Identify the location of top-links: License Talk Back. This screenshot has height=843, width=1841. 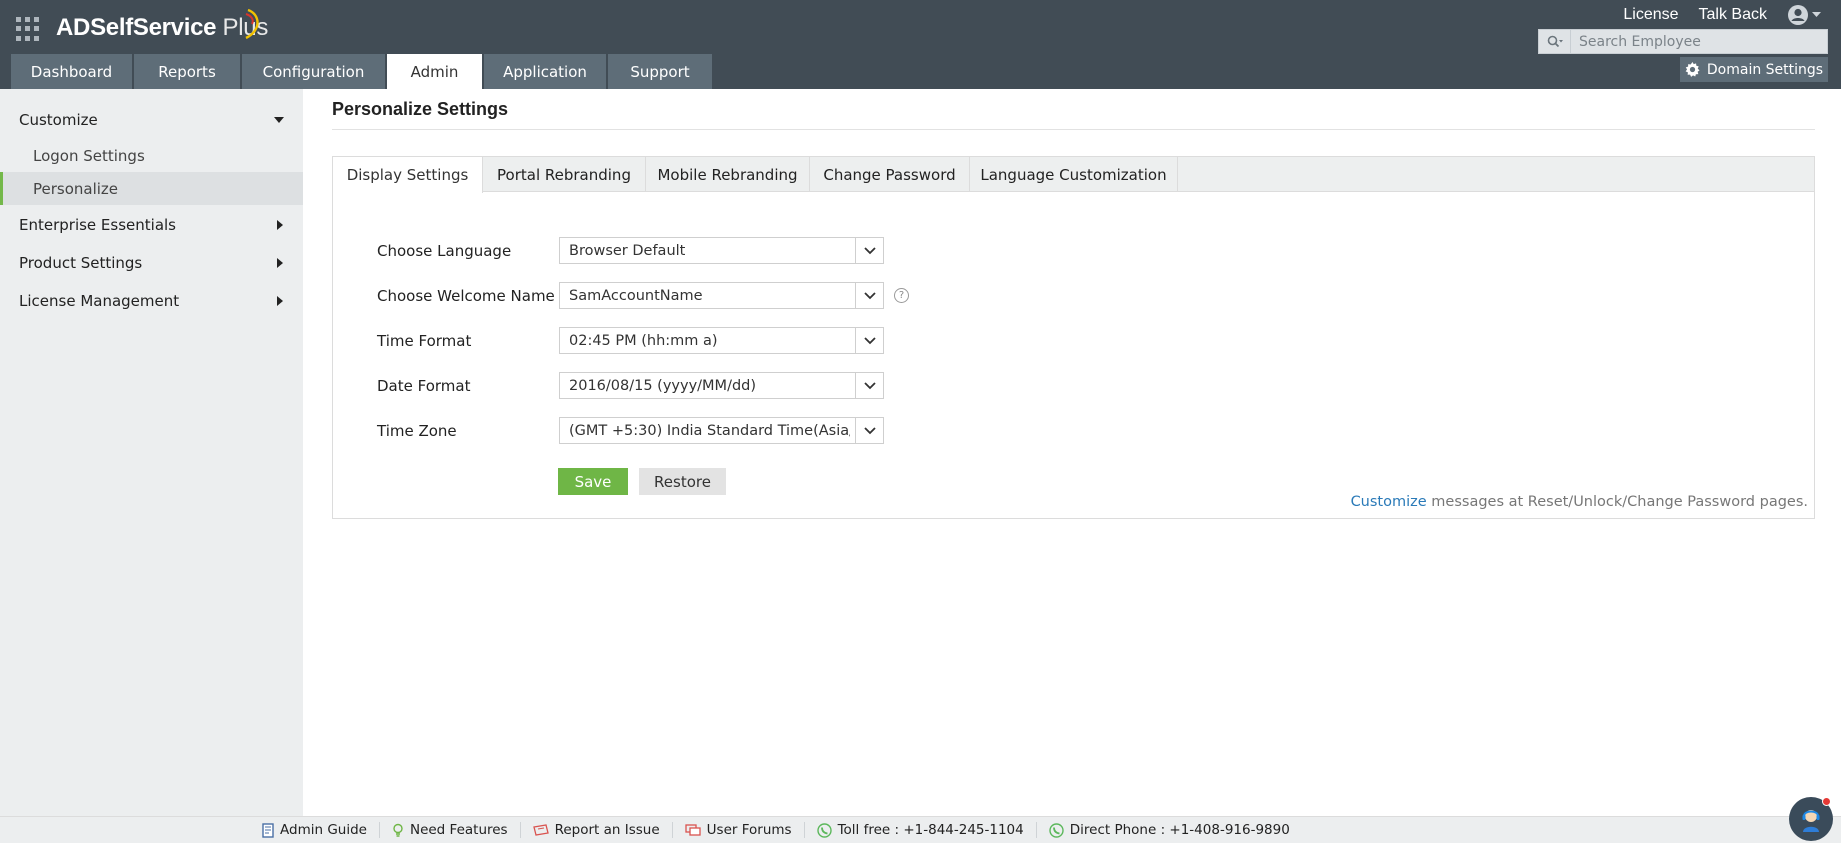
(1722, 15).